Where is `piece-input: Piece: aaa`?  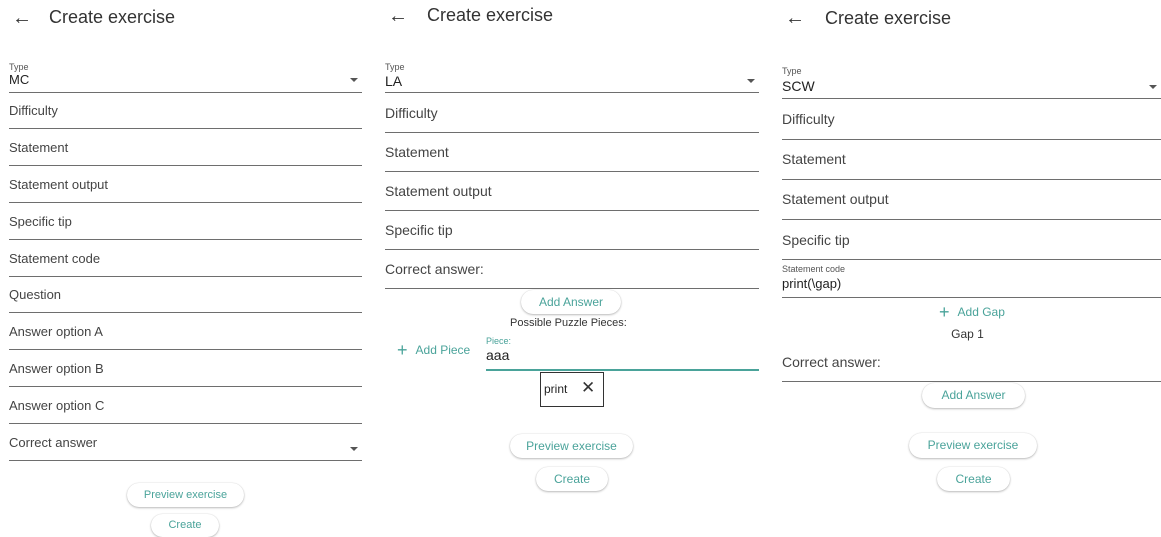 piece-input: Piece: aaa is located at coordinates (622, 352).